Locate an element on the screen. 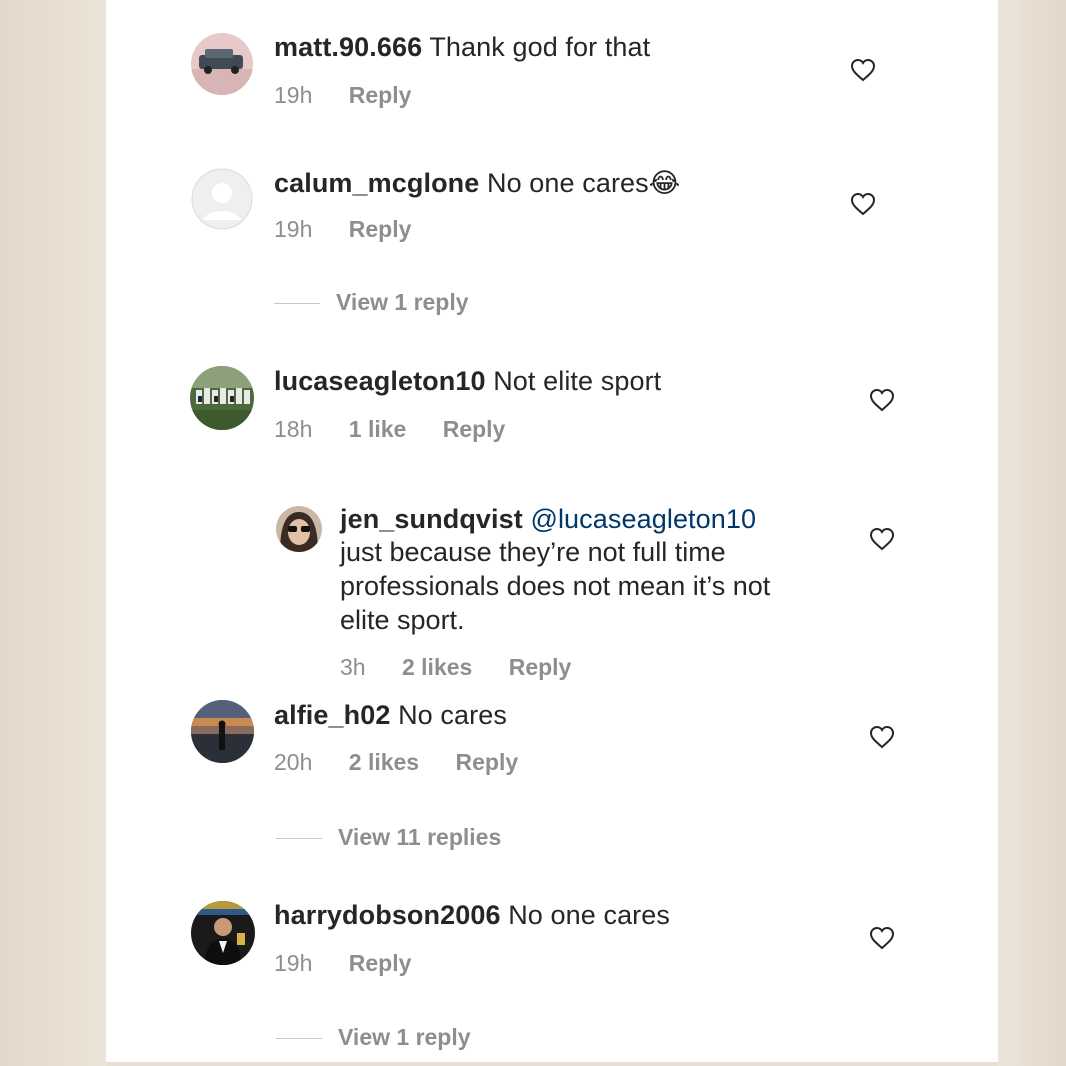 This screenshot has height=1066, width=1066. comment-line: harrydobson2006 No one cares is located at coordinates (472, 915).